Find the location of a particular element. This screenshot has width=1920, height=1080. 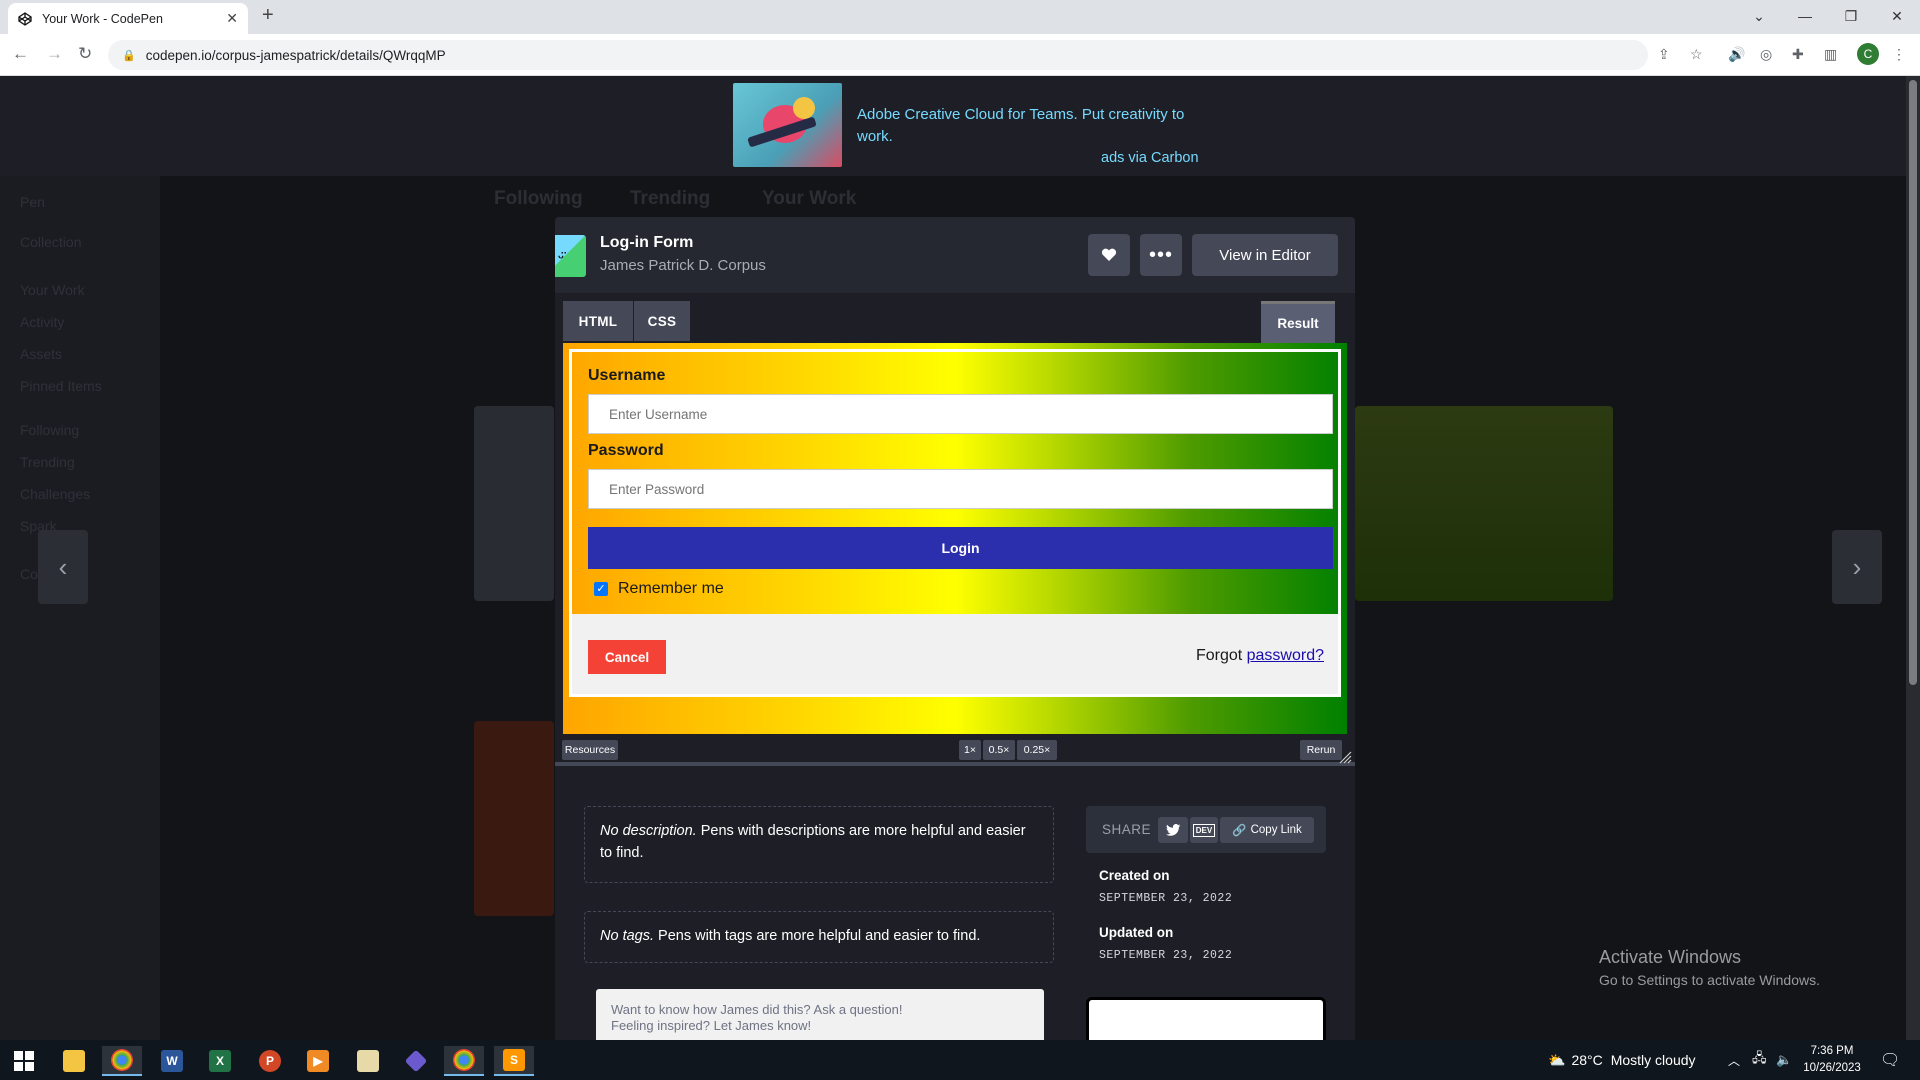

restore-button: ❐ is located at coordinates (1851, 16).